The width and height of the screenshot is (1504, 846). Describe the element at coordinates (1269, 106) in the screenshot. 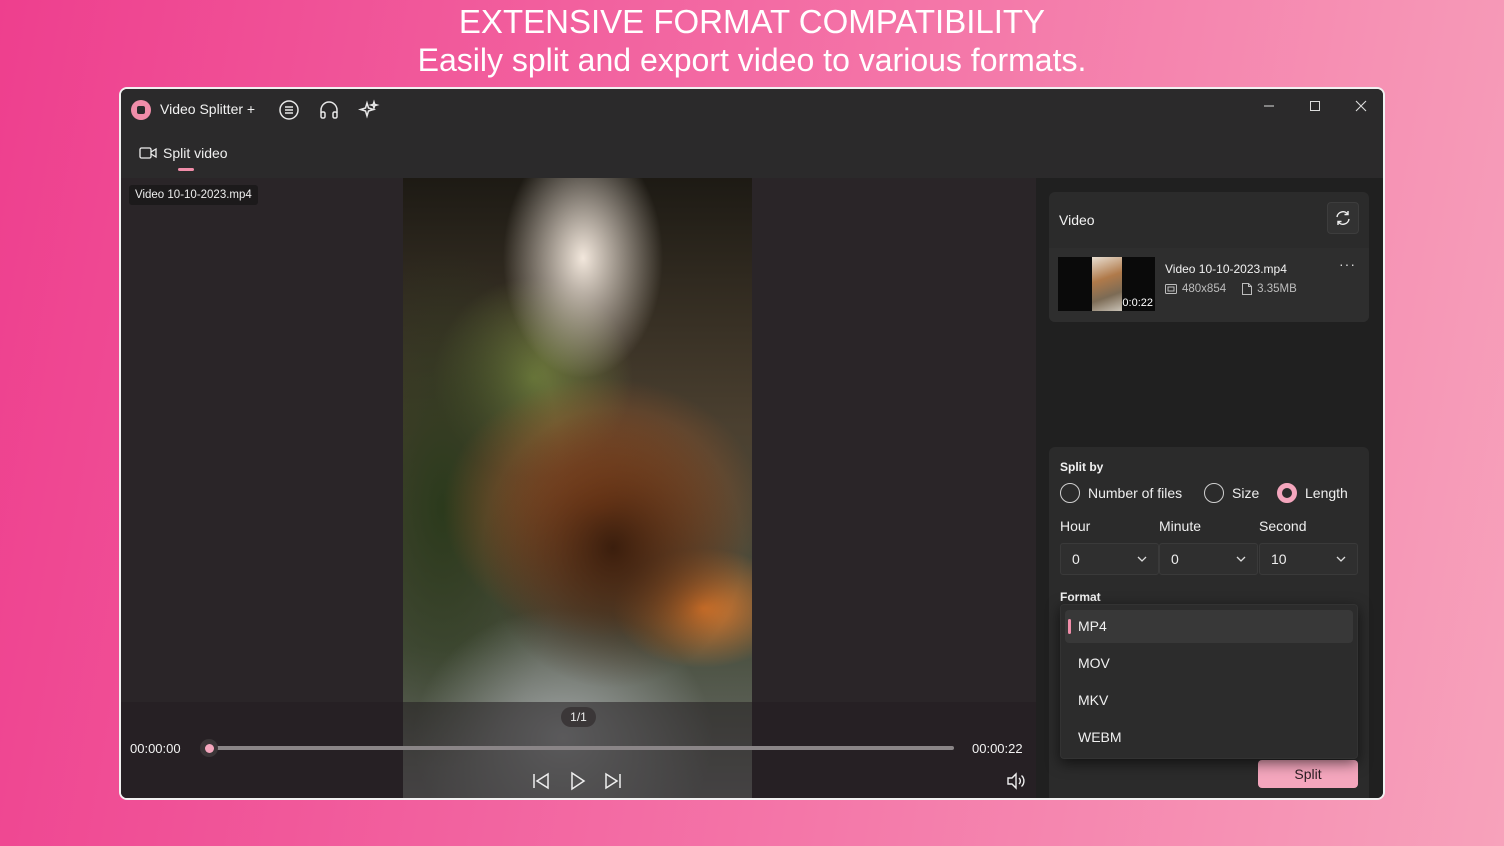

I see `minimize-button` at that location.